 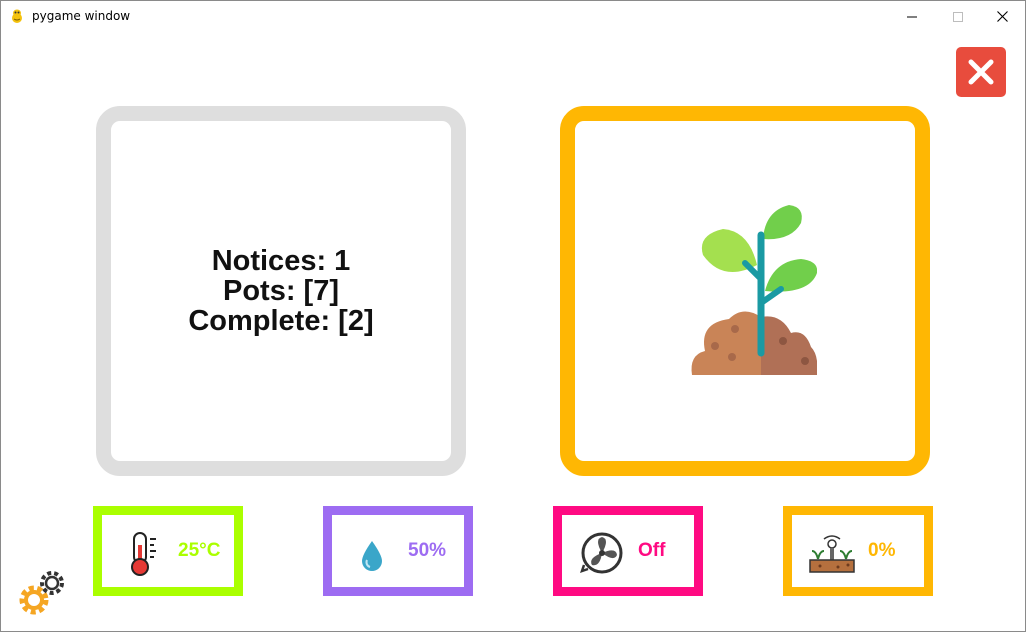 I want to click on minimize-button, so click(x=912, y=16).